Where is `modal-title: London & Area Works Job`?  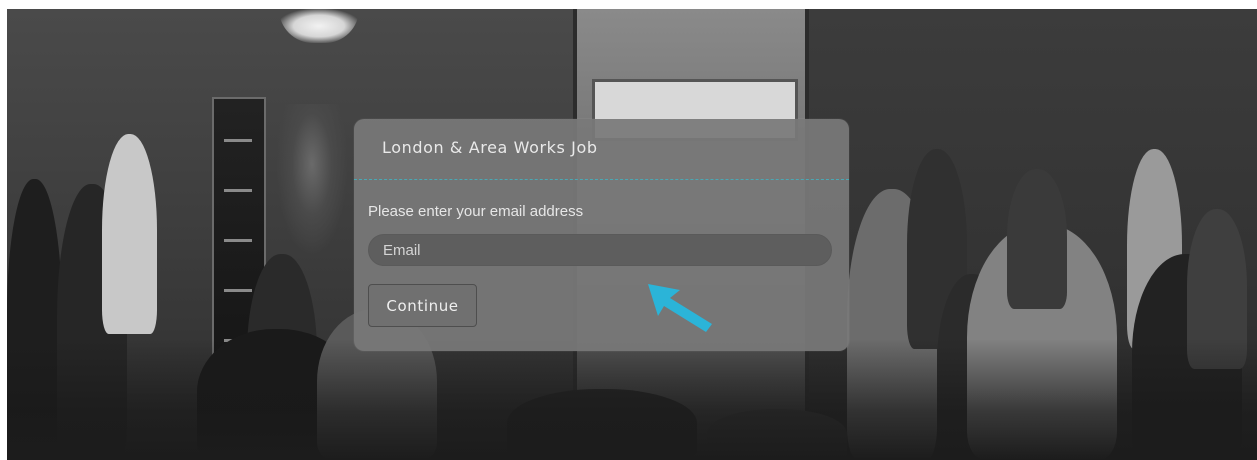
modal-title: London & Area Works Job is located at coordinates (490, 147).